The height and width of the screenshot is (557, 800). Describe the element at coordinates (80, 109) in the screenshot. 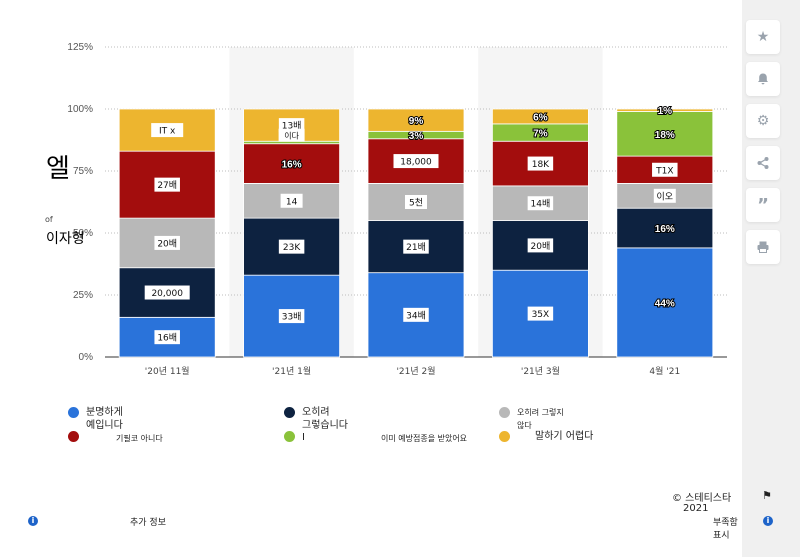

I see `y-tick-label: 100%` at that location.